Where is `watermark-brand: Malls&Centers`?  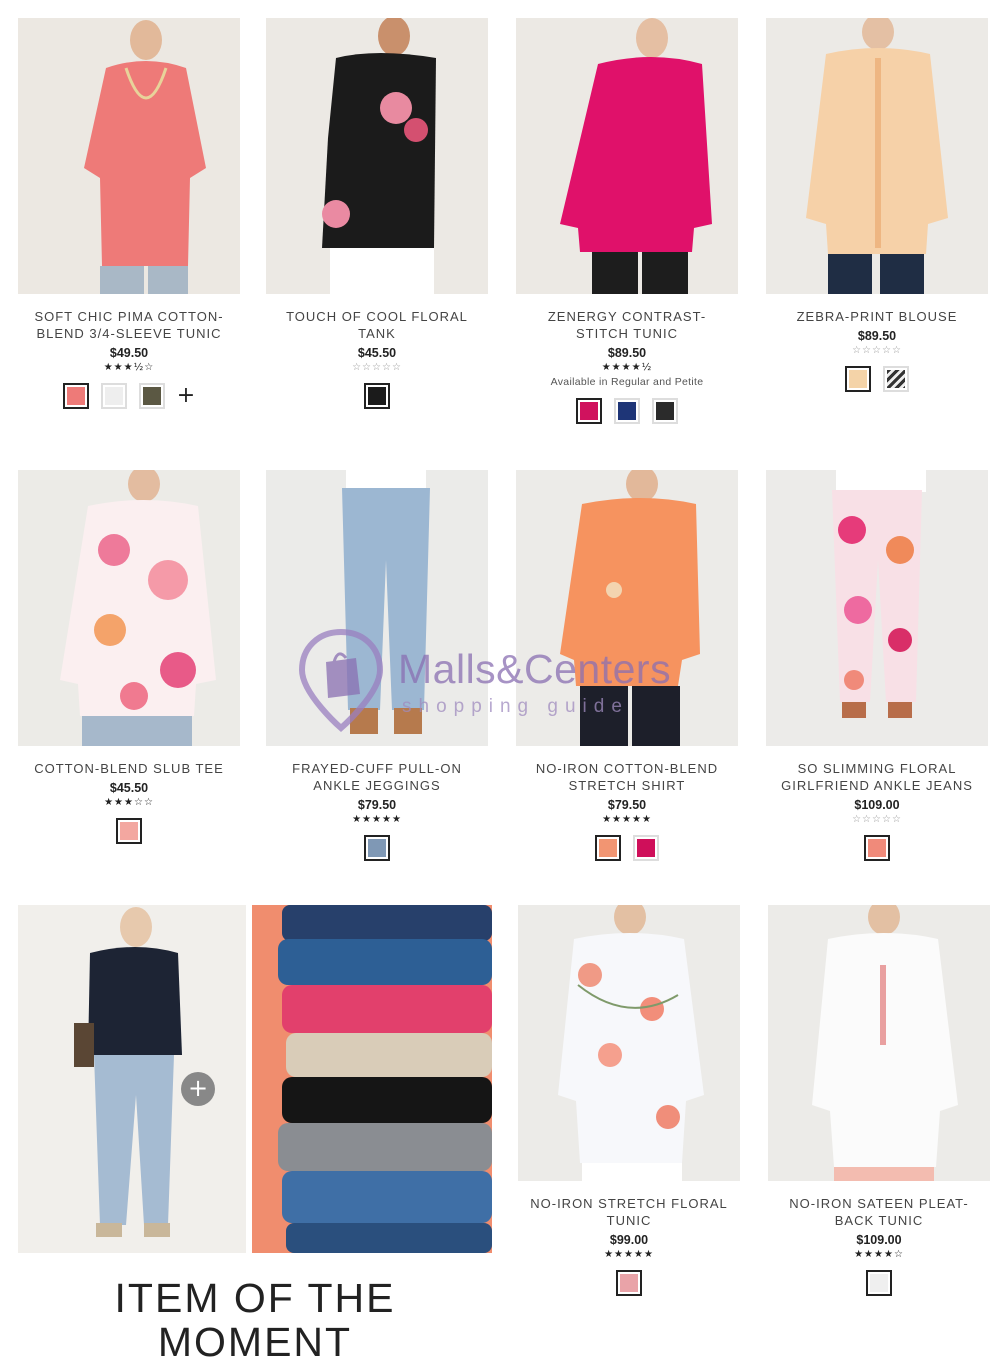 watermark-brand: Malls&Centers is located at coordinates (535, 669).